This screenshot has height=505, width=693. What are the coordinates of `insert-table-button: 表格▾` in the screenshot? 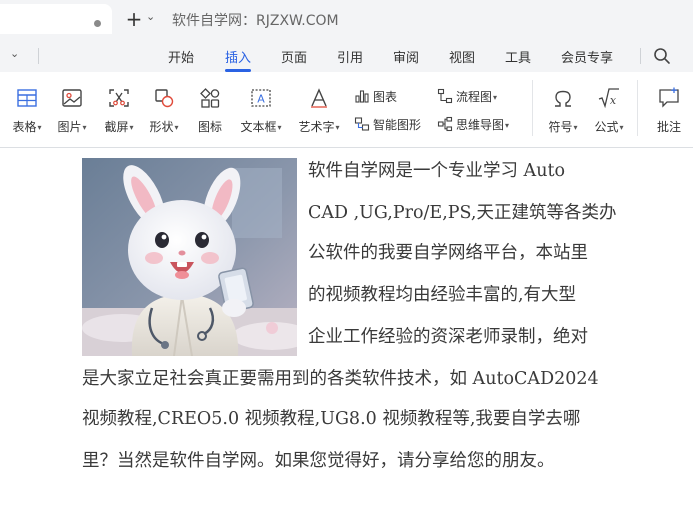 It's located at (27, 110).